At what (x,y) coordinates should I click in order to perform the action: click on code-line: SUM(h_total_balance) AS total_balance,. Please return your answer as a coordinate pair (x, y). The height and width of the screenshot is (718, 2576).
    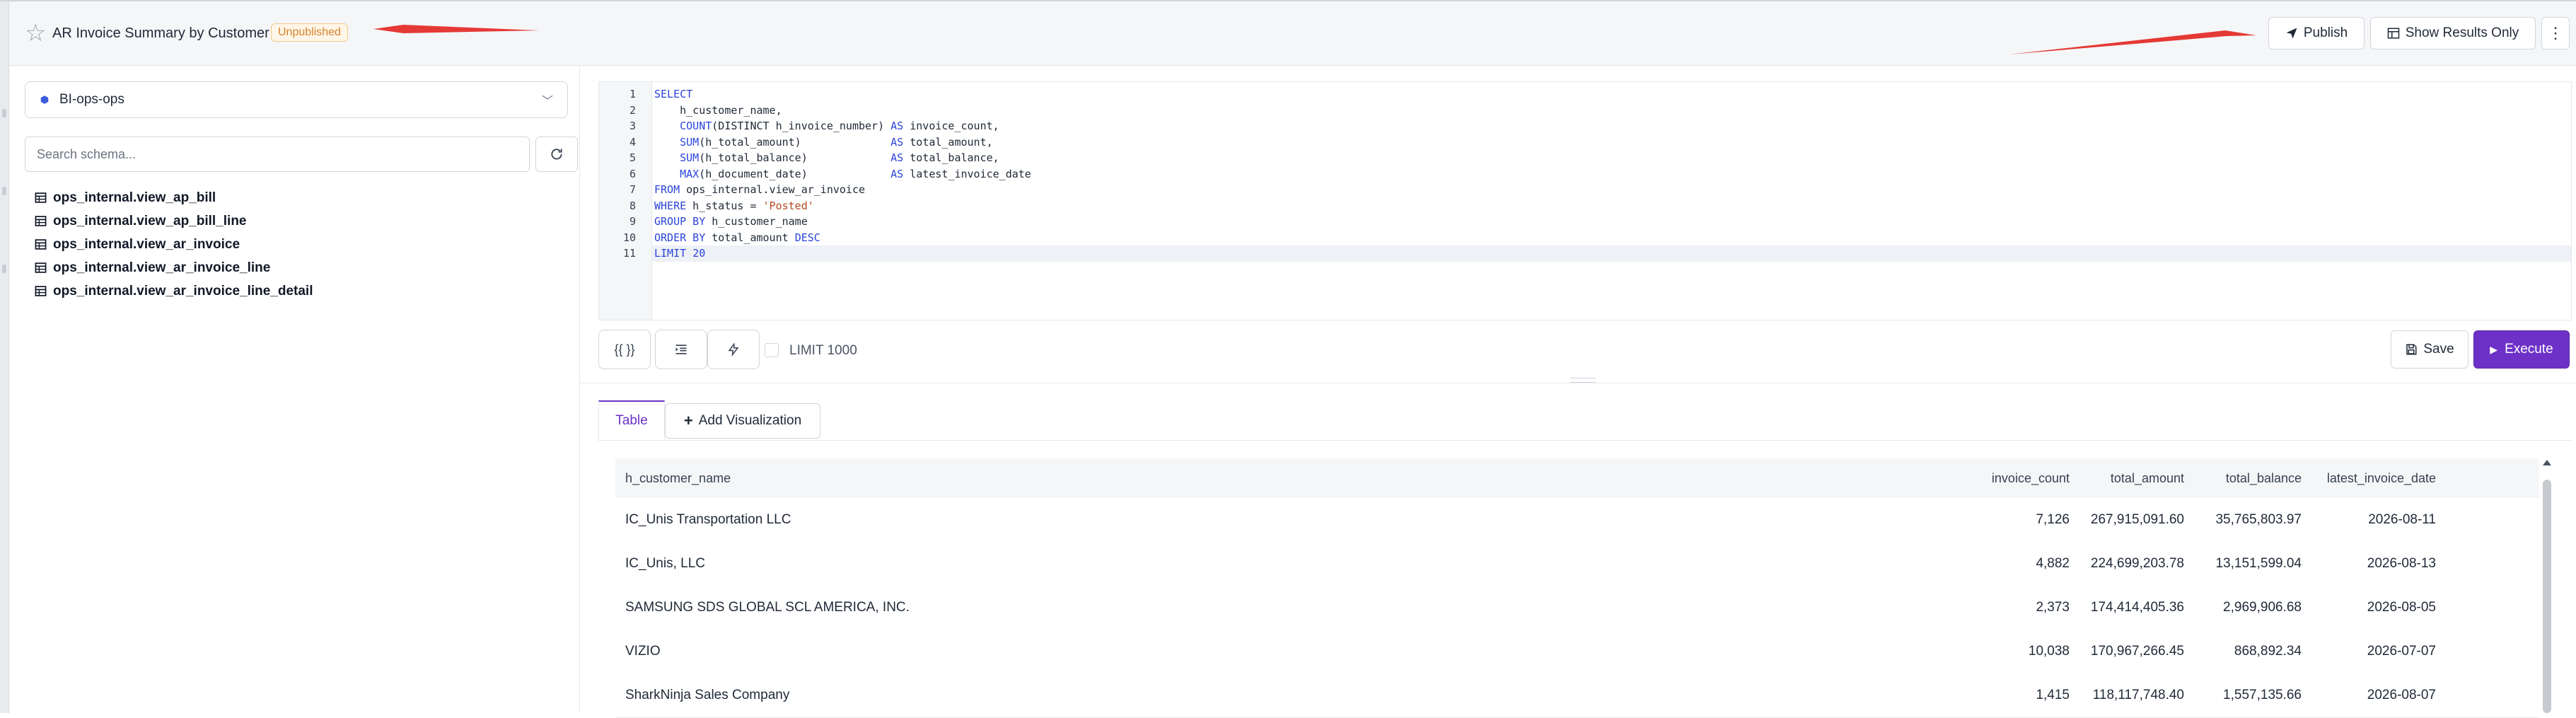
    Looking at the image, I should click on (1609, 158).